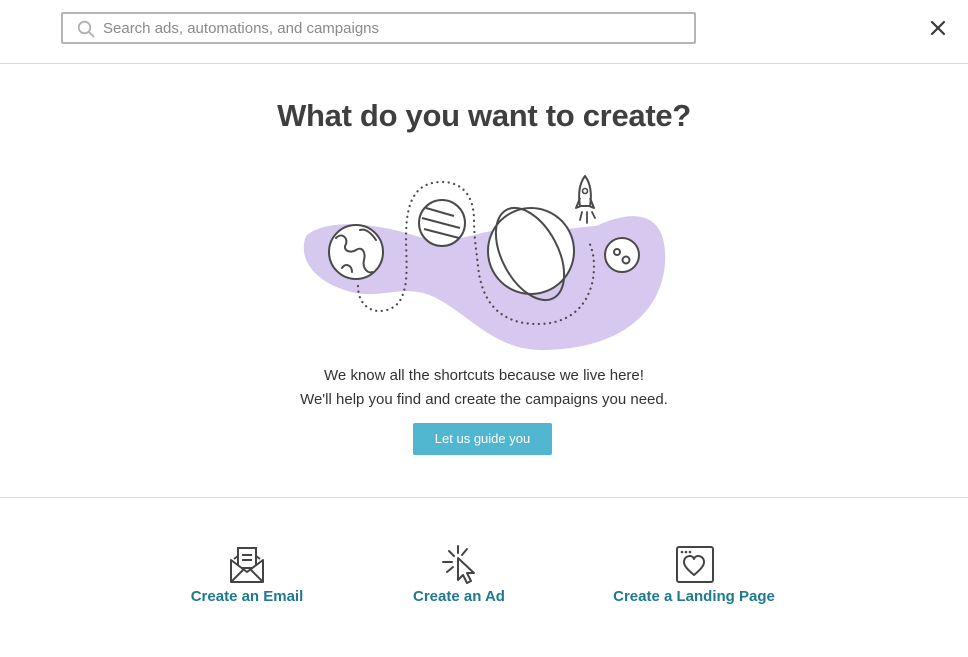 This screenshot has height=657, width=968. Describe the element at coordinates (695, 564) in the screenshot. I see `landing-page-heart-icon` at that location.